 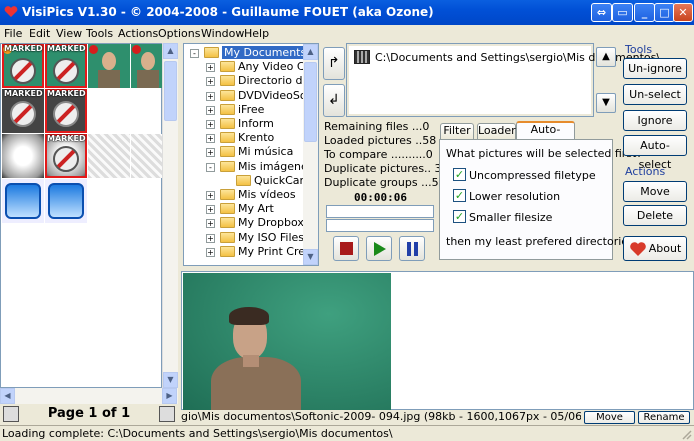 What do you see at coordinates (606, 57) in the screenshot?
I see `move-path-up-icon: ▲` at bounding box center [606, 57].